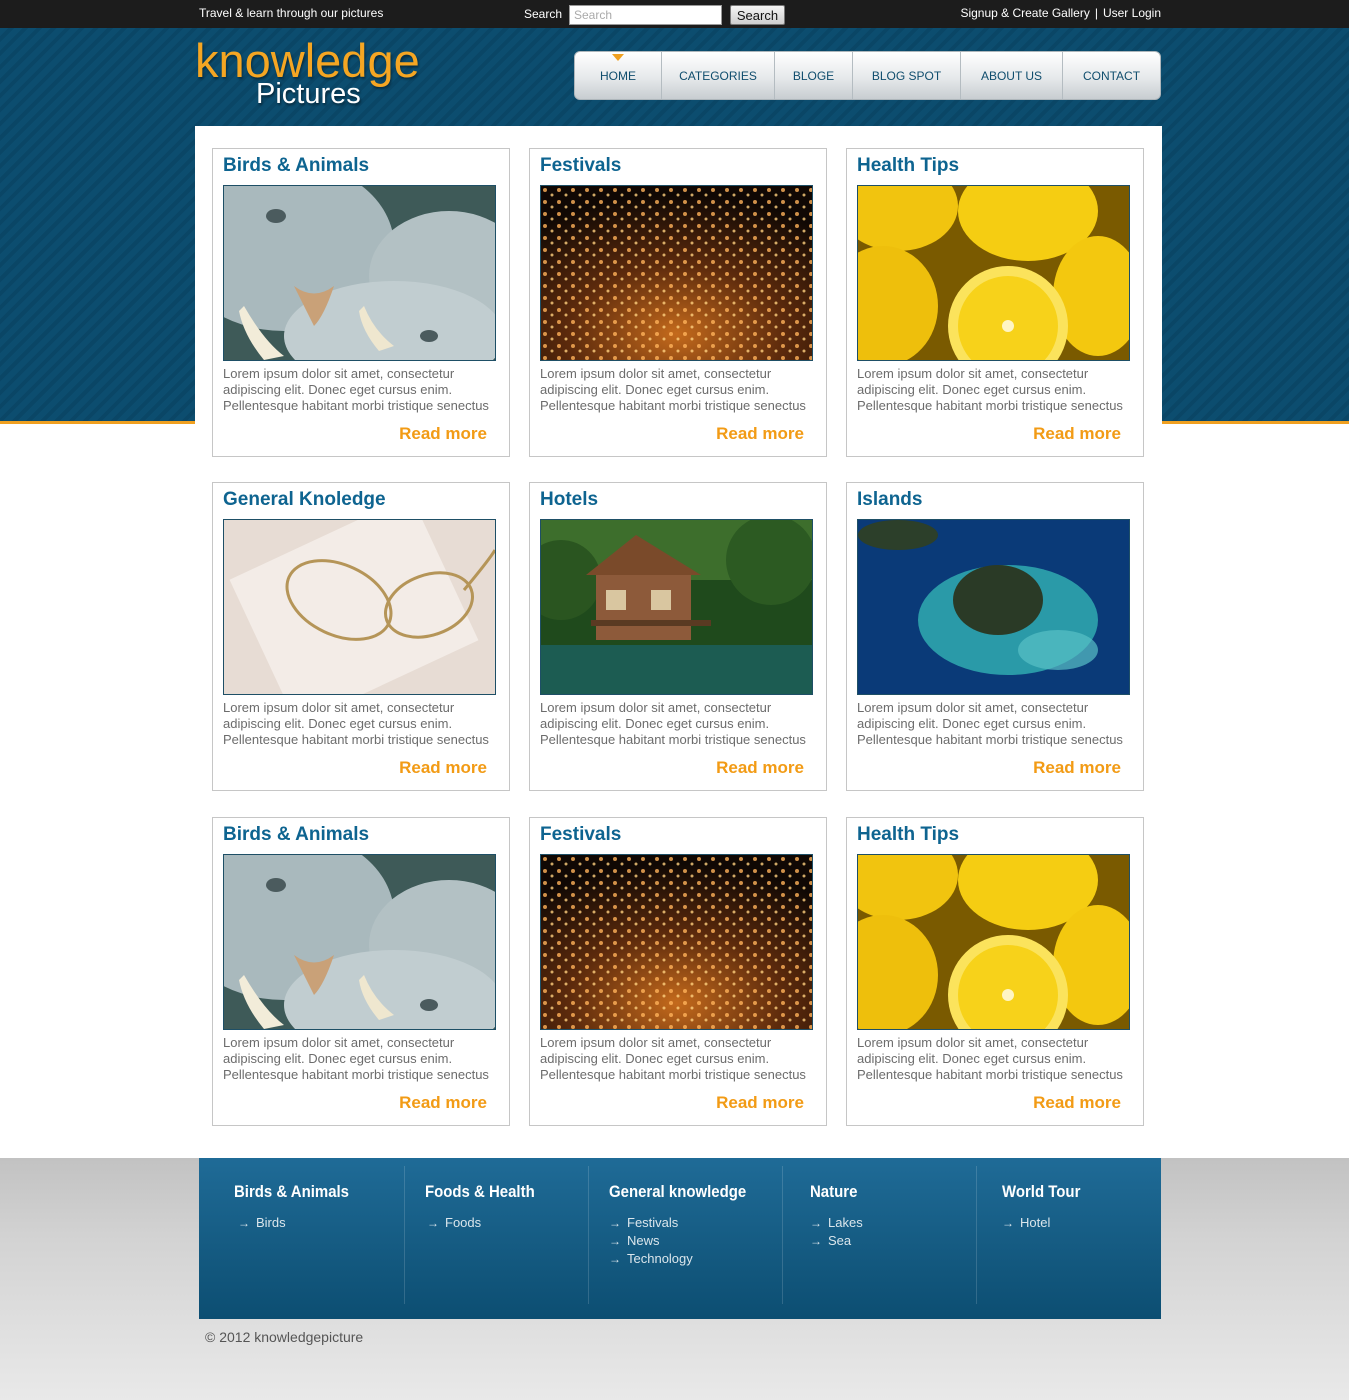 The width and height of the screenshot is (1349, 1400). What do you see at coordinates (833, 1192) in the screenshot?
I see `footer-heading: Nature` at bounding box center [833, 1192].